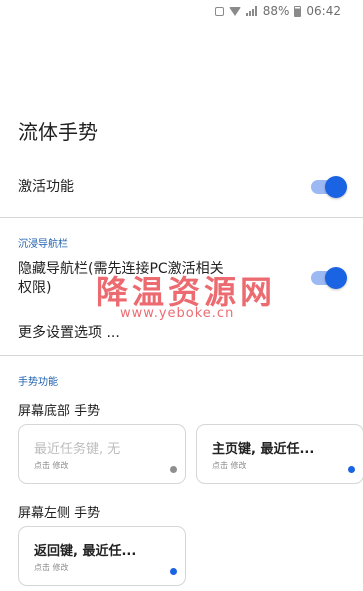 This screenshot has width=363, height=591. I want to click on signal-icon, so click(251, 11).